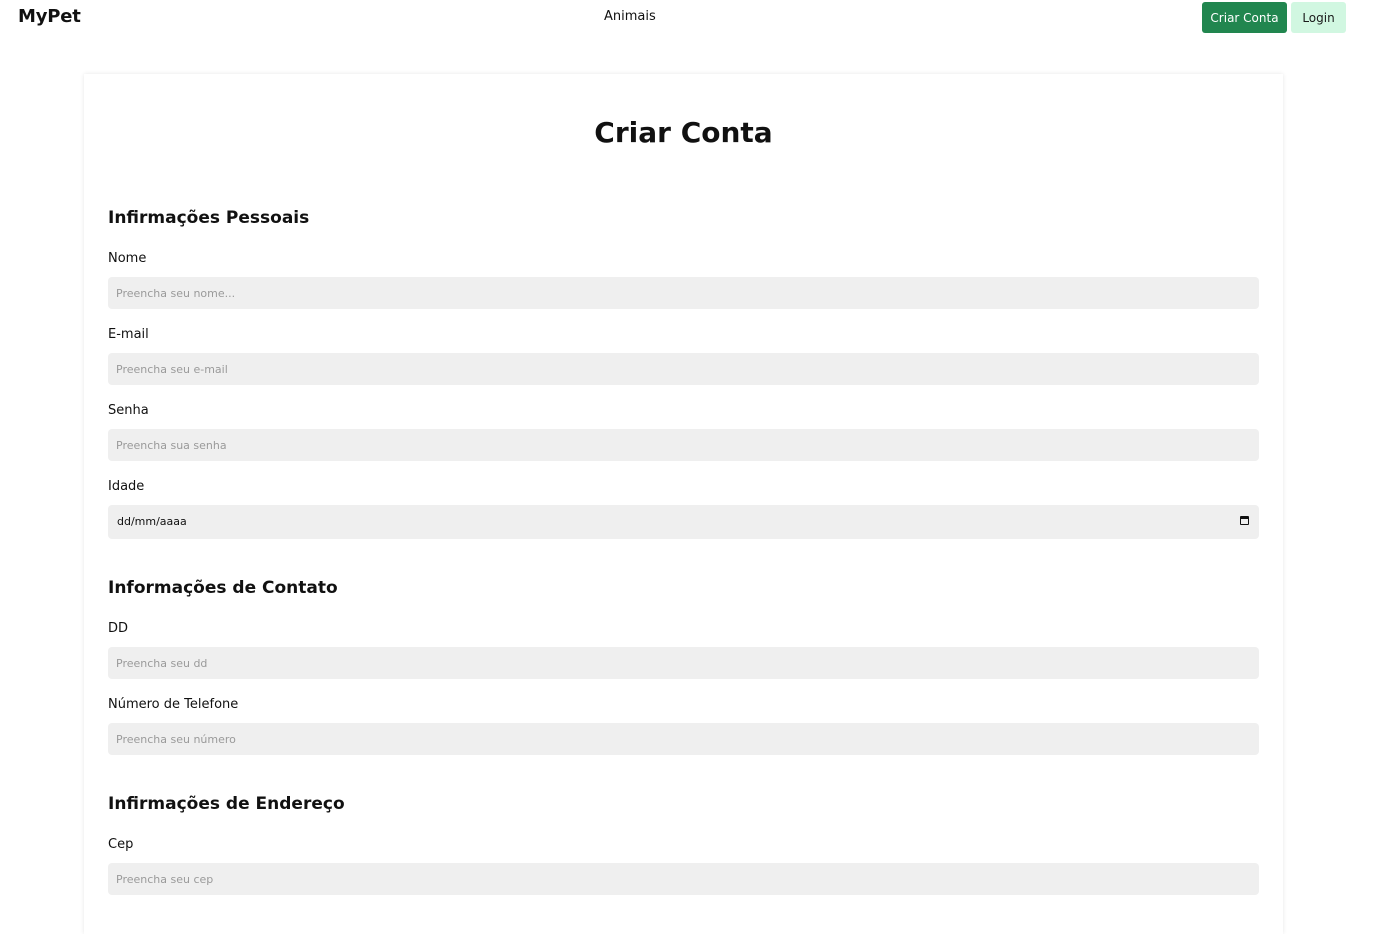 The image size is (1376, 934). What do you see at coordinates (683, 132) in the screenshot?
I see `page-title: Criar Conta` at bounding box center [683, 132].